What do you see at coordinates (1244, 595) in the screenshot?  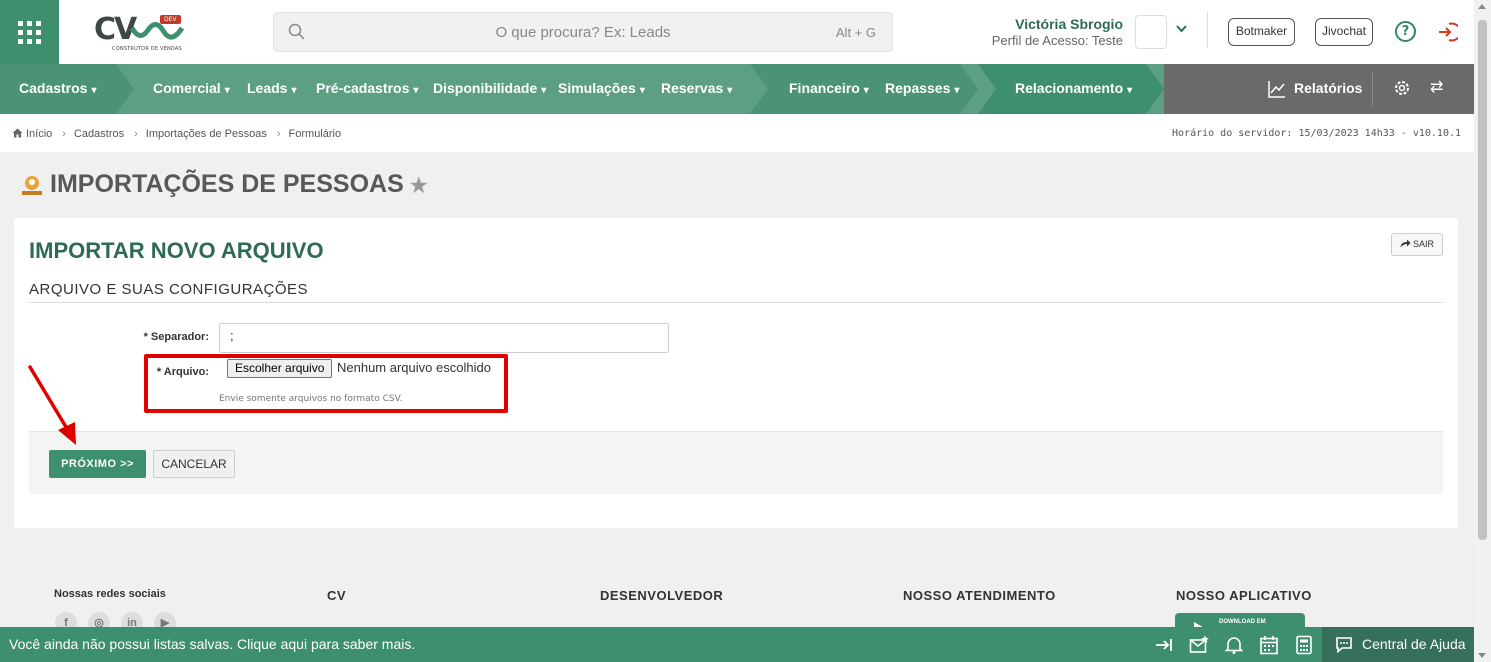 I see `footer-col-app: NOSSO APLICATIVO` at bounding box center [1244, 595].